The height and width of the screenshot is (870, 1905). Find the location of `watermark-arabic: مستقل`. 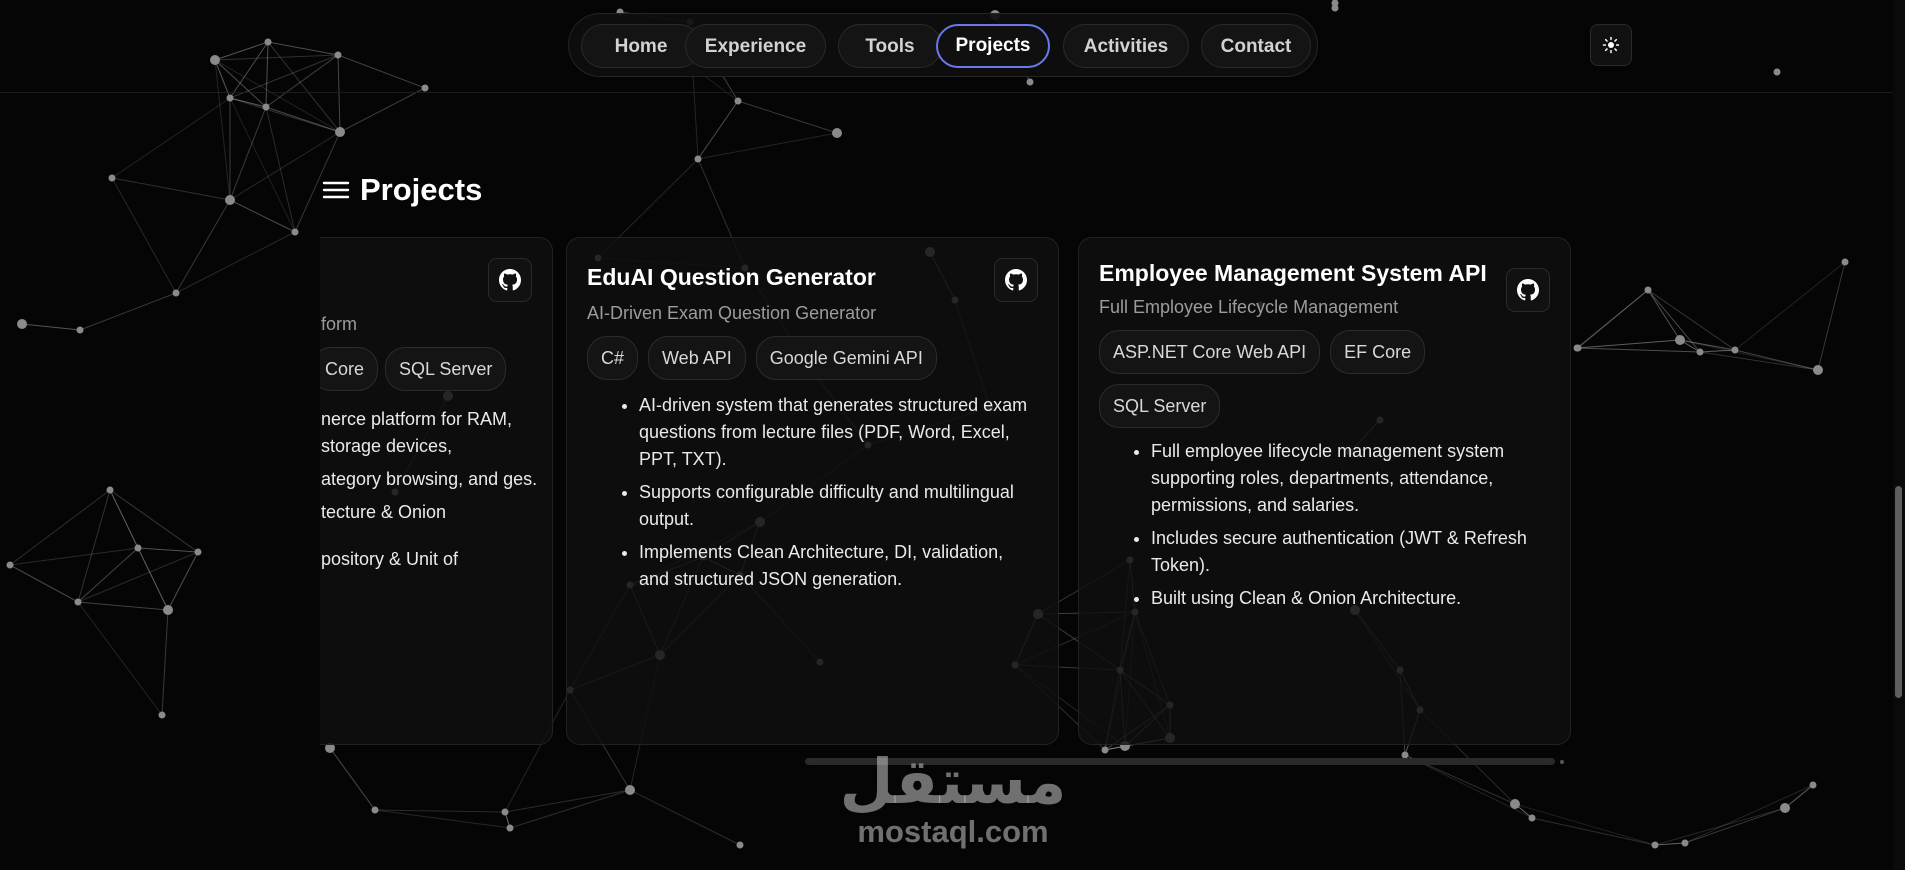

watermark-arabic: مستقل is located at coordinates (953, 781).